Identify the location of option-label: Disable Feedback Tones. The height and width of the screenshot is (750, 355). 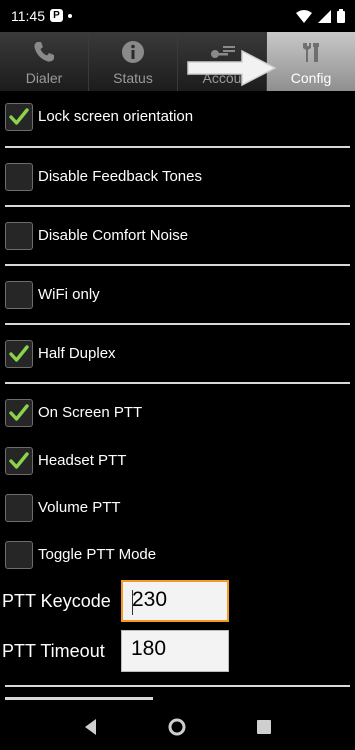
(120, 176).